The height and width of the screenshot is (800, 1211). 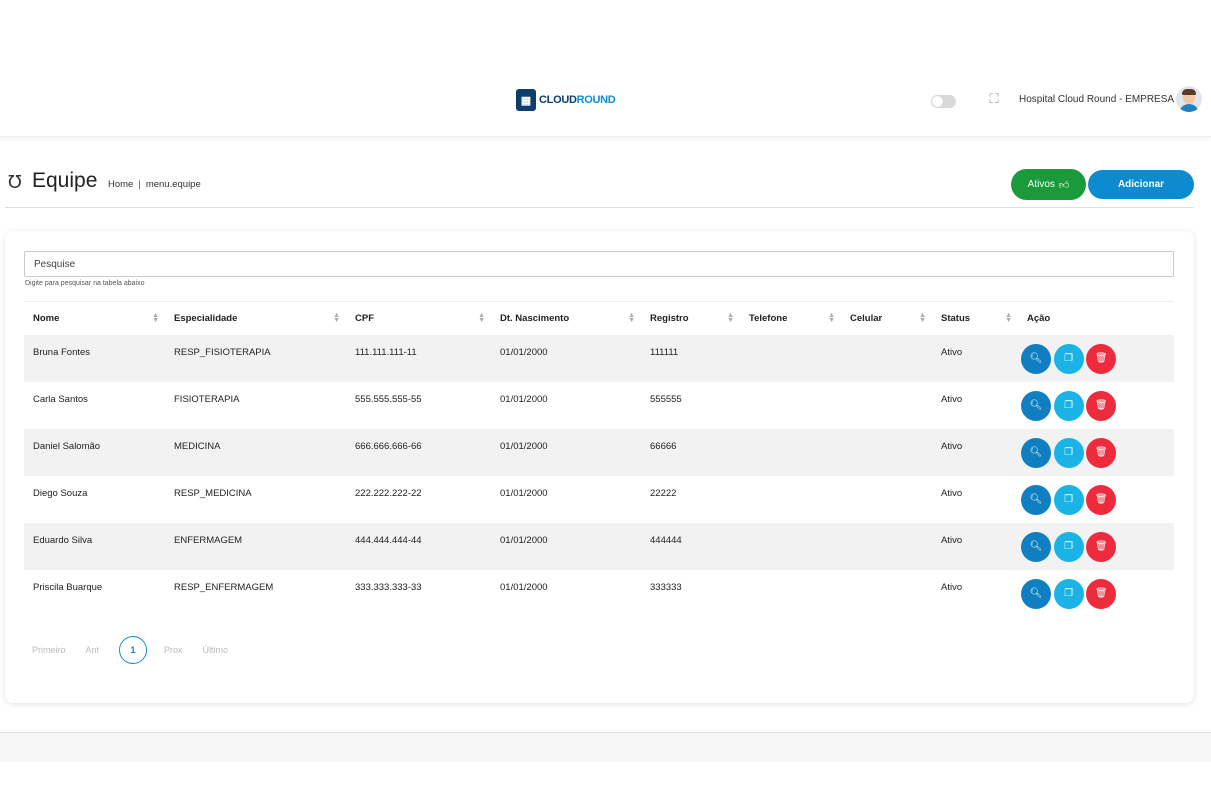 What do you see at coordinates (566, 318) in the screenshot?
I see `col-header-dt-nascimento: Dt. Nascimento ▲ ▼` at bounding box center [566, 318].